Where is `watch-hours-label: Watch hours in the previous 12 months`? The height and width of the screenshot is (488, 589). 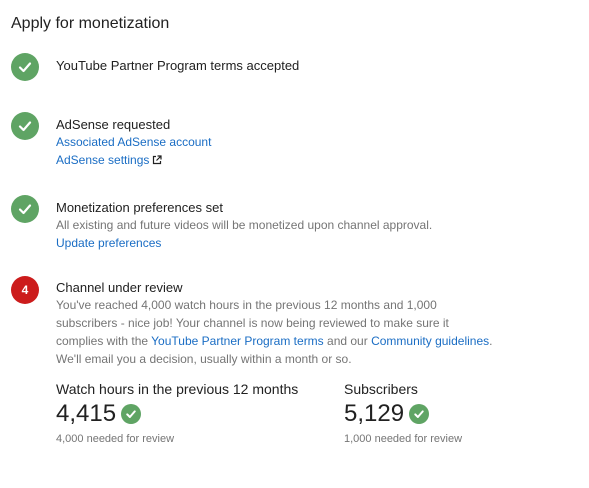 watch-hours-label: Watch hours in the previous 12 months is located at coordinates (177, 389).